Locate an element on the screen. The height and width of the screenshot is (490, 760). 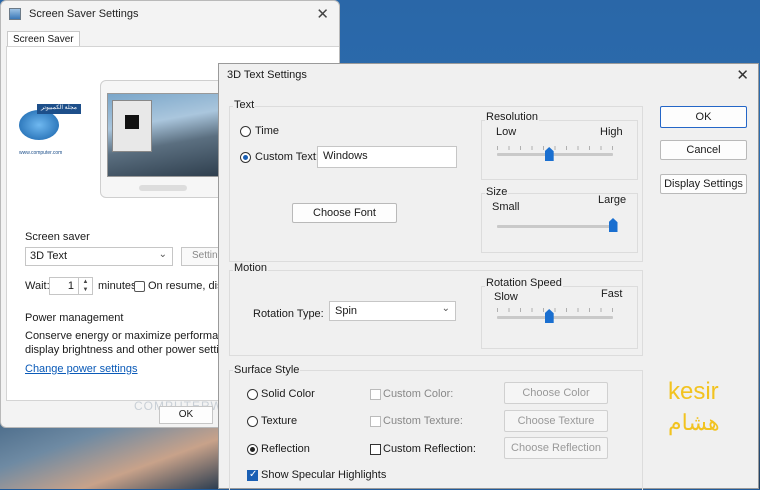
rotation-type-select: Spin ⌄ is located at coordinates (392, 311).